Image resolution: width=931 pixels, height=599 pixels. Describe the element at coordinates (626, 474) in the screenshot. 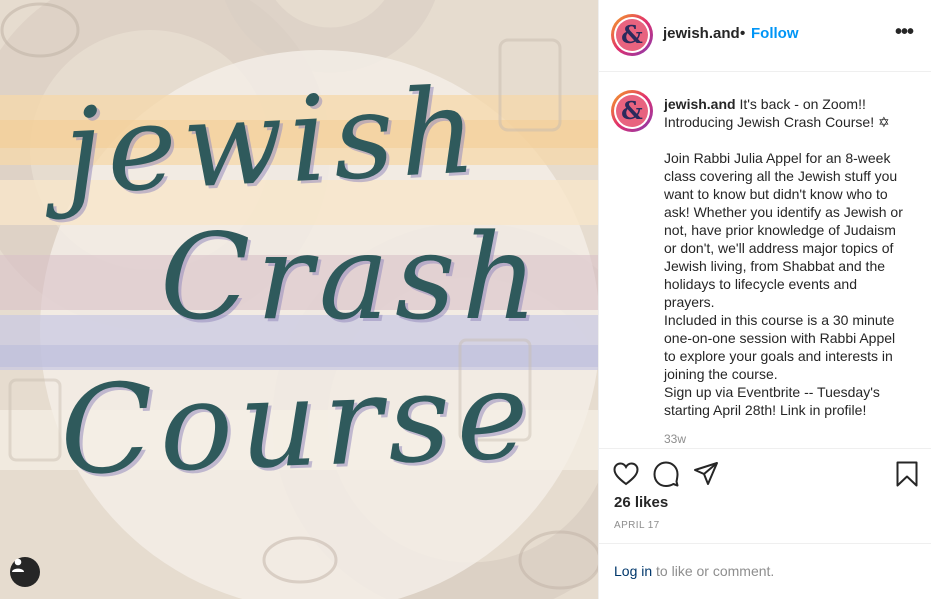

I see `heart-icon` at that location.